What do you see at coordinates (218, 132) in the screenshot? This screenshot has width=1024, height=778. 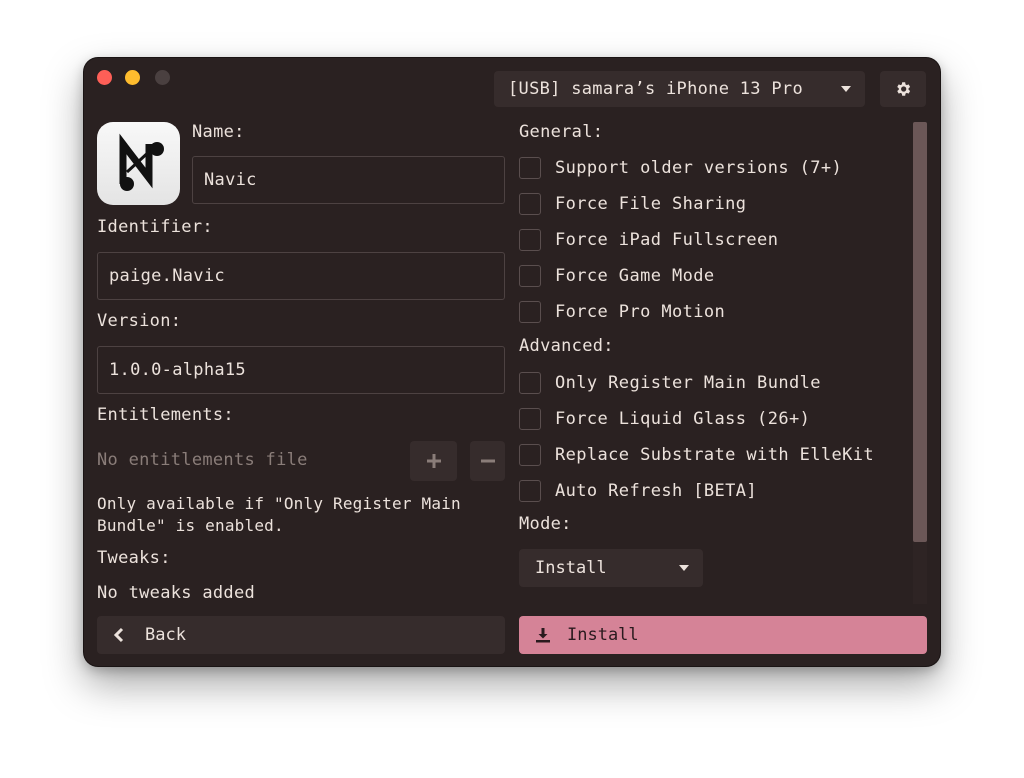 I see `name-label: Name:` at bounding box center [218, 132].